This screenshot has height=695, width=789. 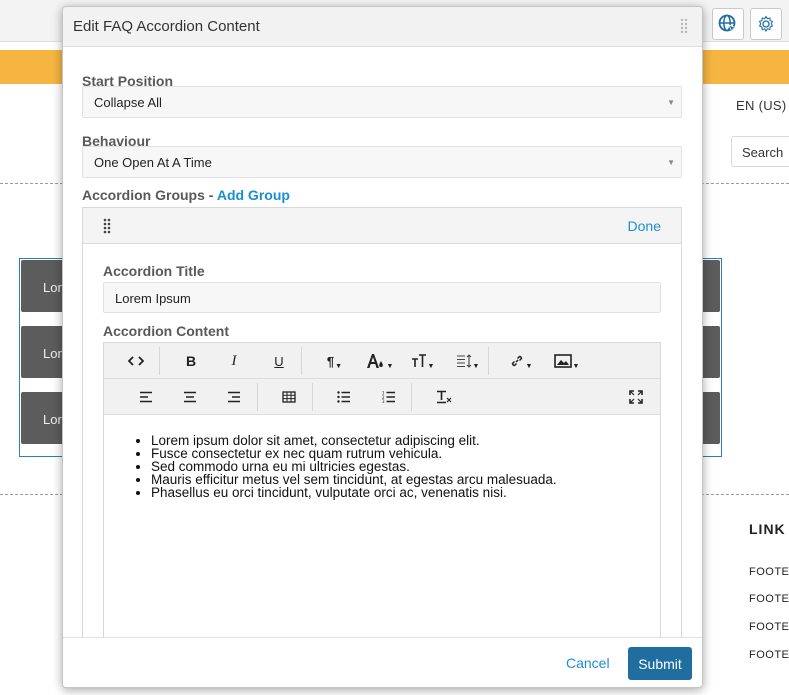 What do you see at coordinates (382, 226) in the screenshot?
I see `accordion-group-header: Done` at bounding box center [382, 226].